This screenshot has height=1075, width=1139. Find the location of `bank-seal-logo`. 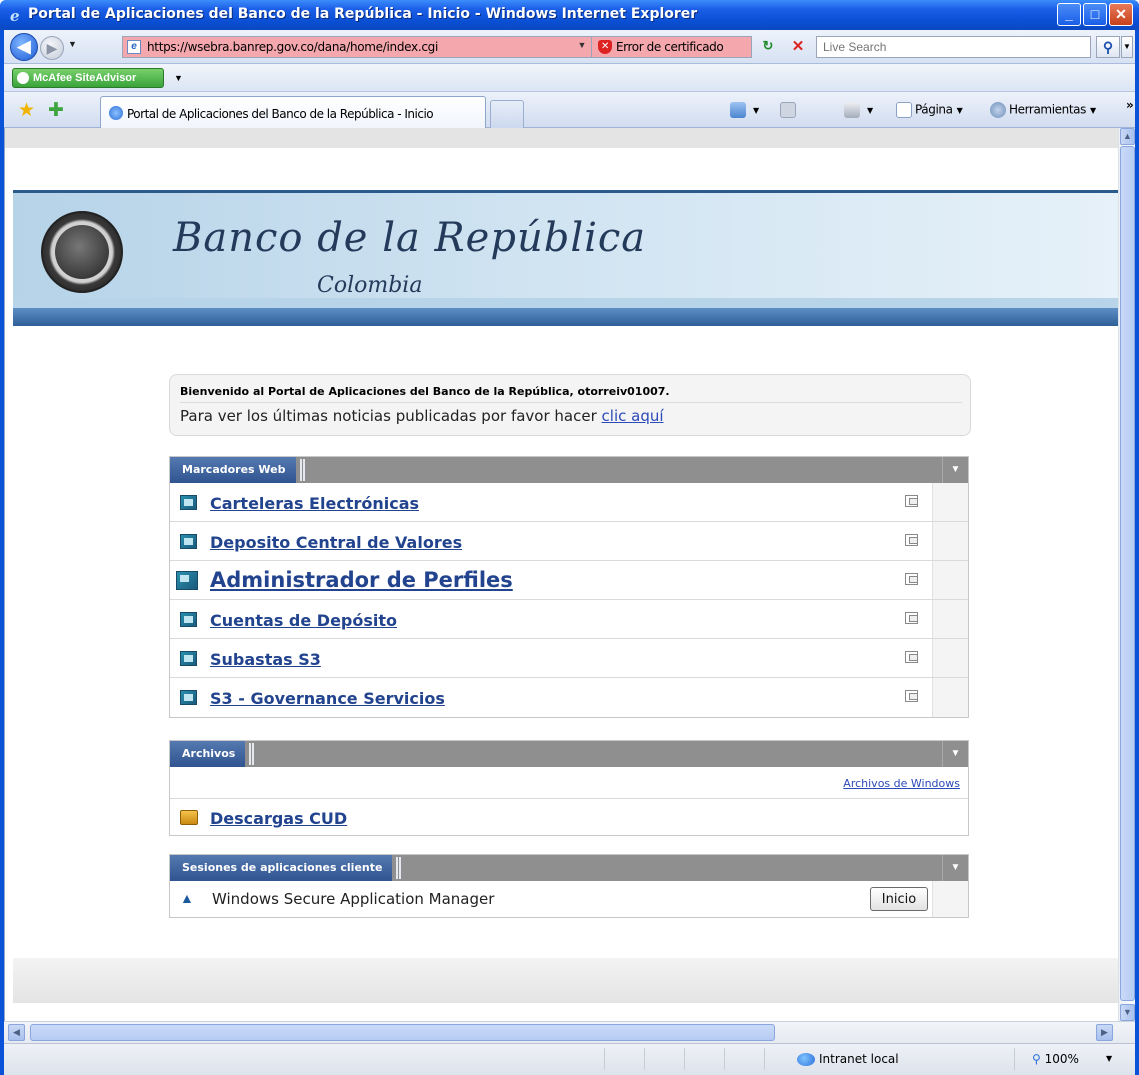

bank-seal-logo is located at coordinates (82, 252).